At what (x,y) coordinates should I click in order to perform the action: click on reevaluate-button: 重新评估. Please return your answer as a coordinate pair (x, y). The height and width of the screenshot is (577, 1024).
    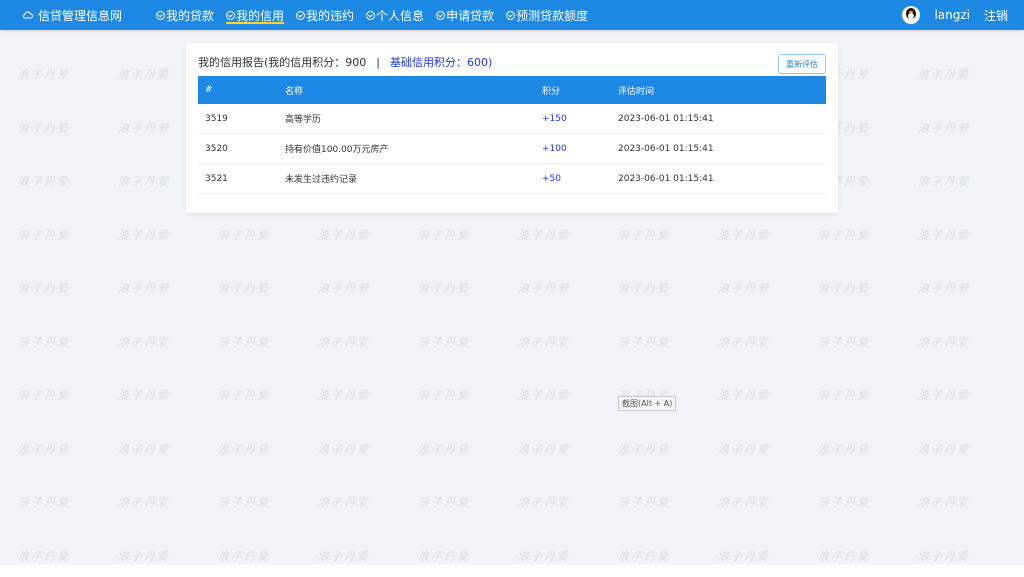
    Looking at the image, I should click on (802, 64).